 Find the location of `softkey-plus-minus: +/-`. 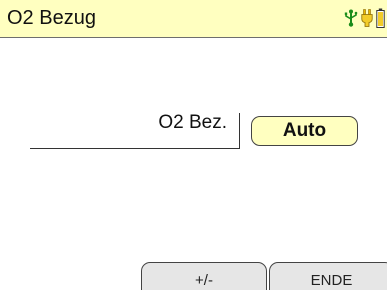

softkey-plus-minus: +/- is located at coordinates (204, 276).